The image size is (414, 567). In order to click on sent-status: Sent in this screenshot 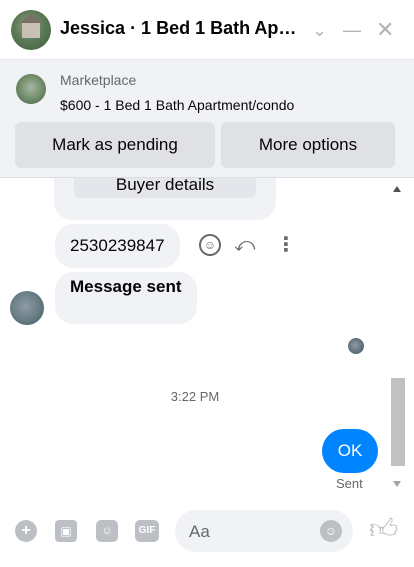, I will do `click(349, 483)`.